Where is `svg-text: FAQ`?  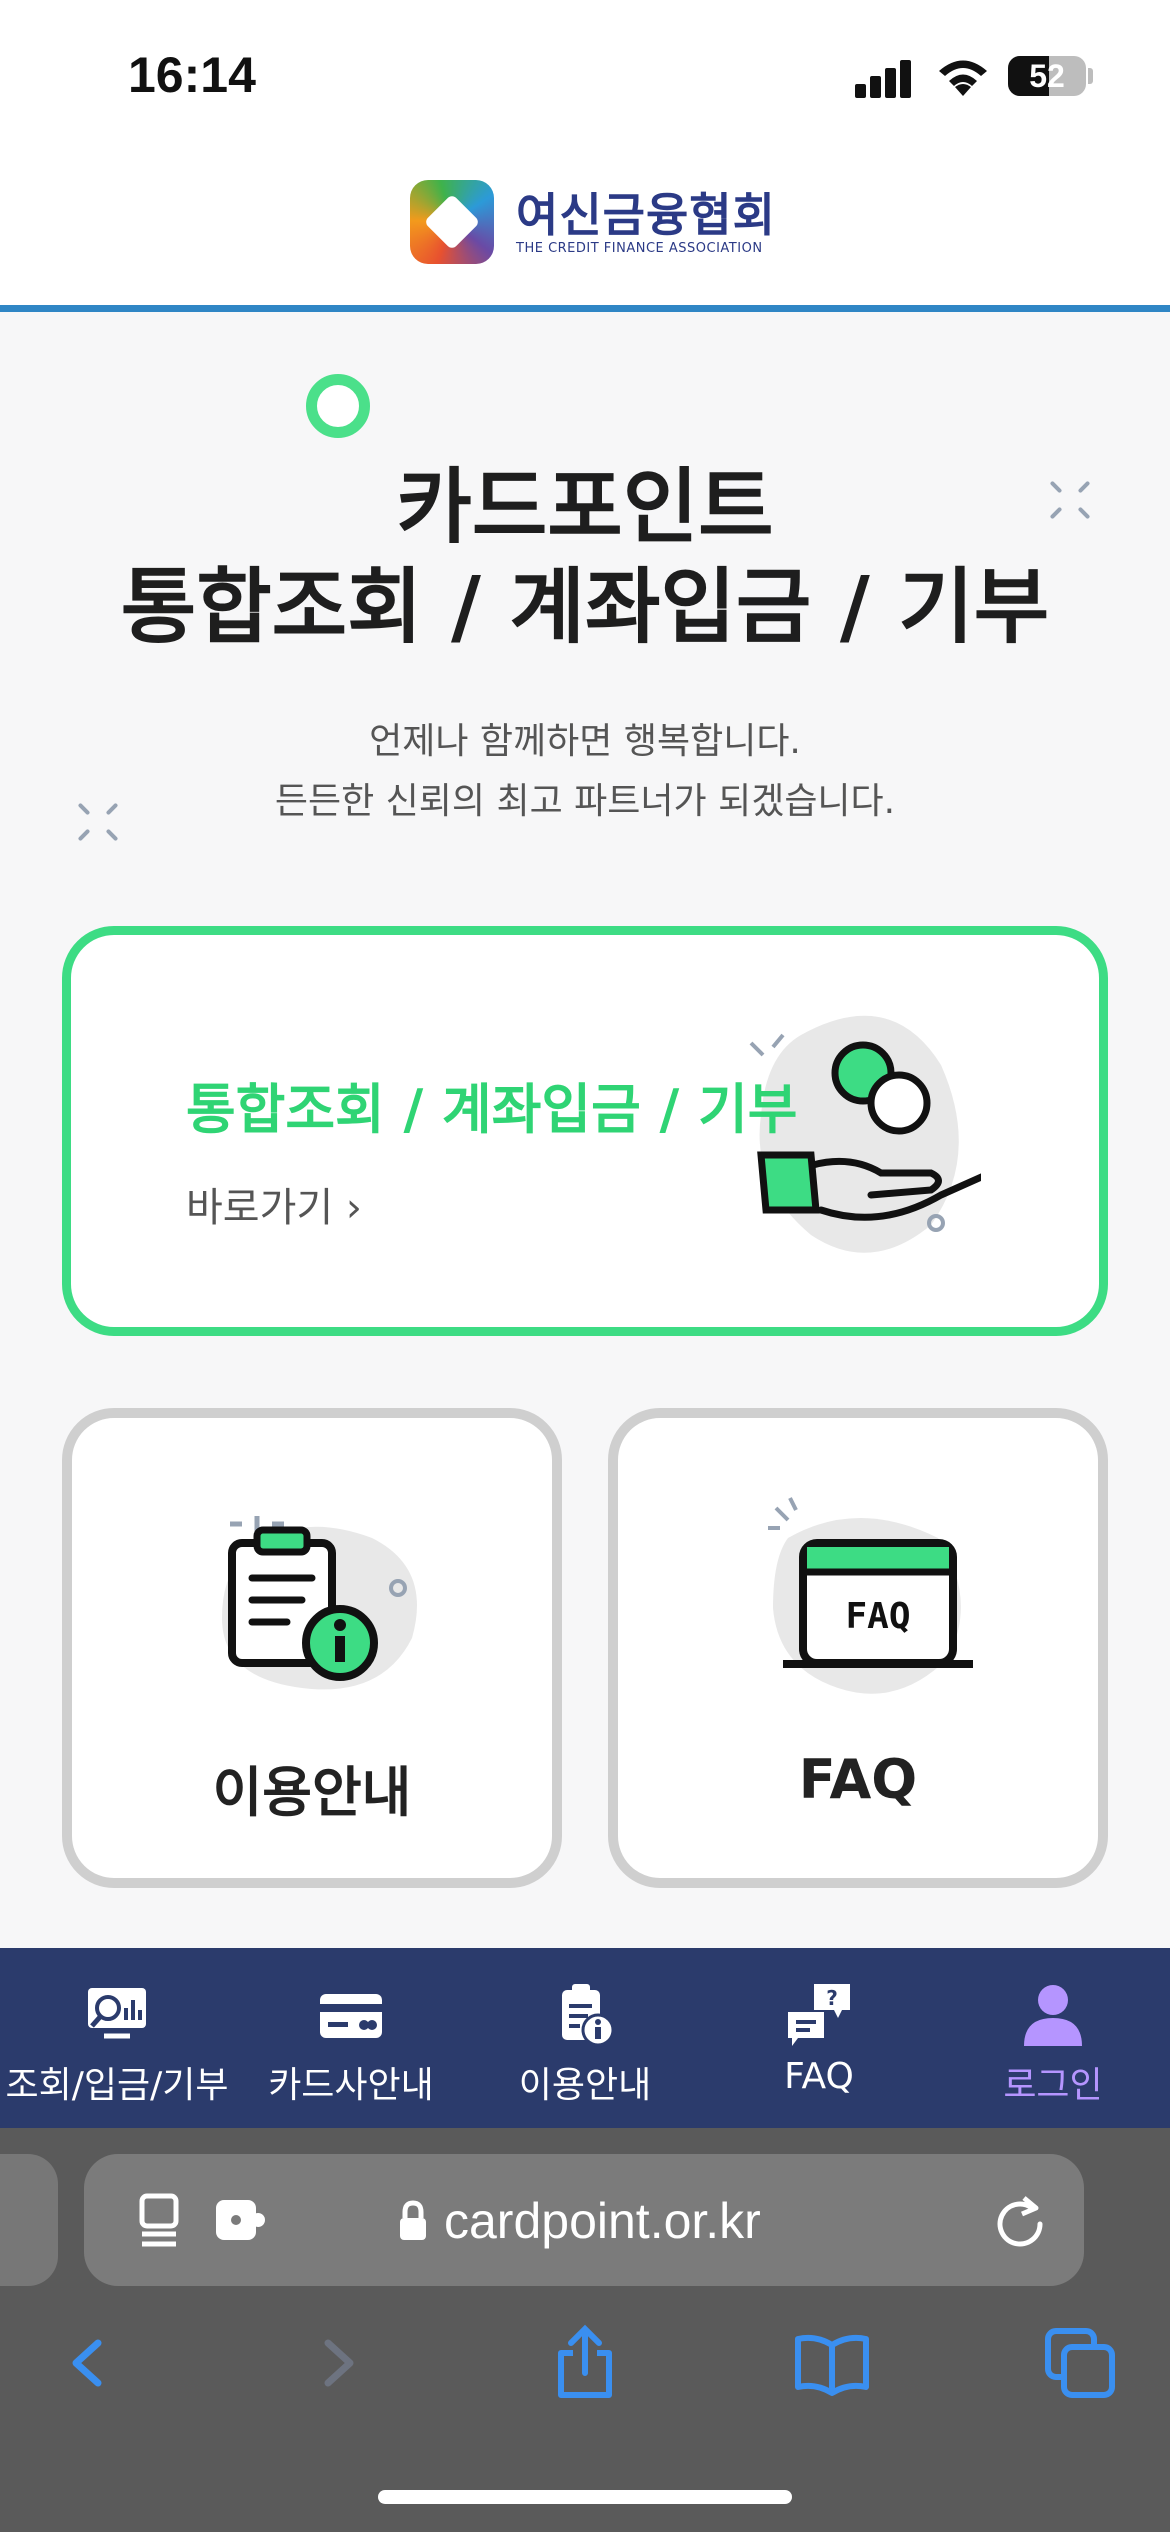
svg-text: FAQ is located at coordinates (877, 1616).